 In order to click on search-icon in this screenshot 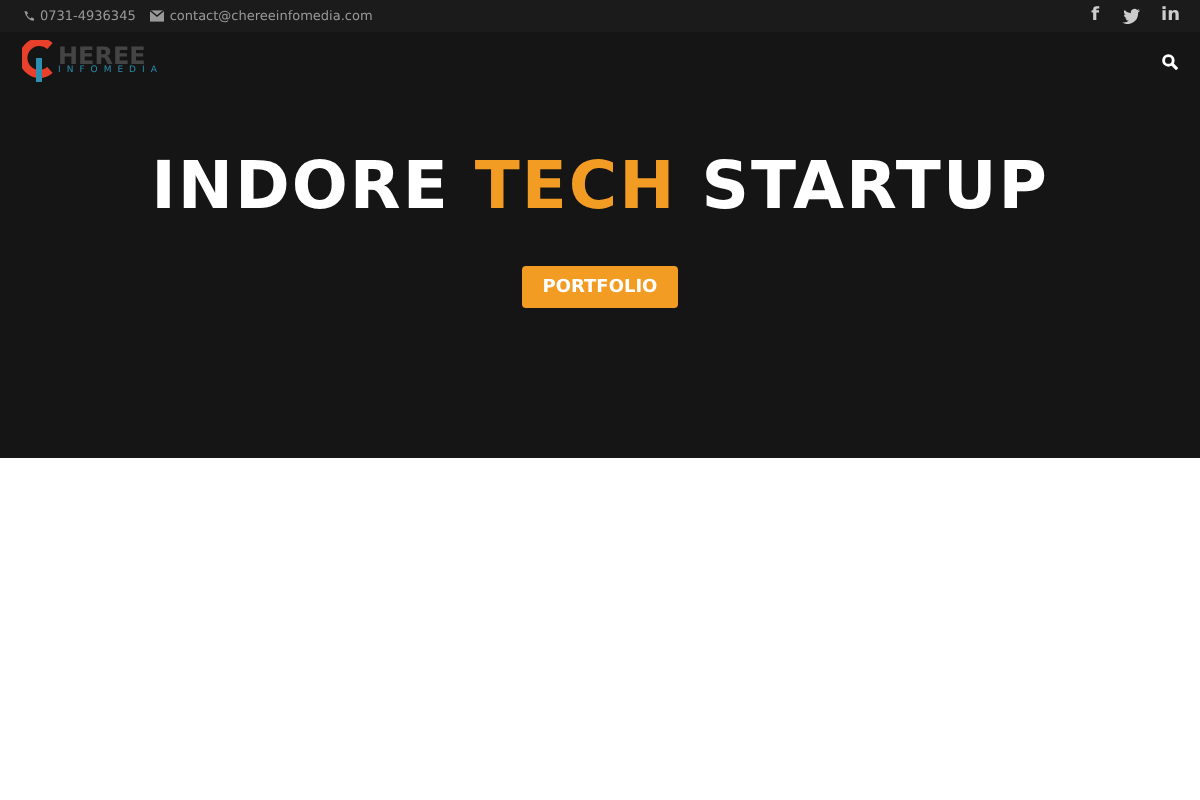, I will do `click(1170, 61)`.